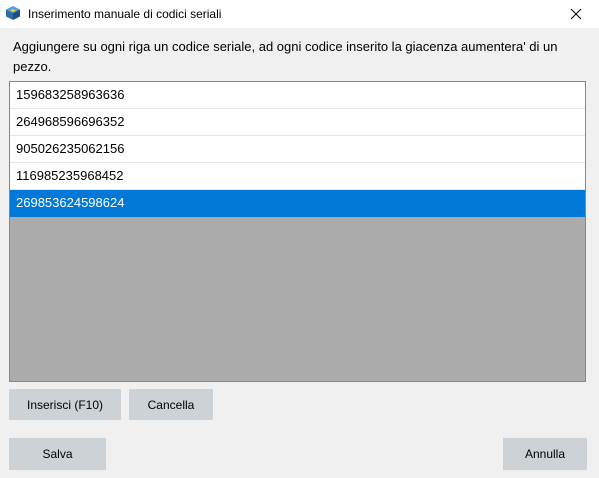 The image size is (599, 478). What do you see at coordinates (57, 454) in the screenshot?
I see `save-button: Salva` at bounding box center [57, 454].